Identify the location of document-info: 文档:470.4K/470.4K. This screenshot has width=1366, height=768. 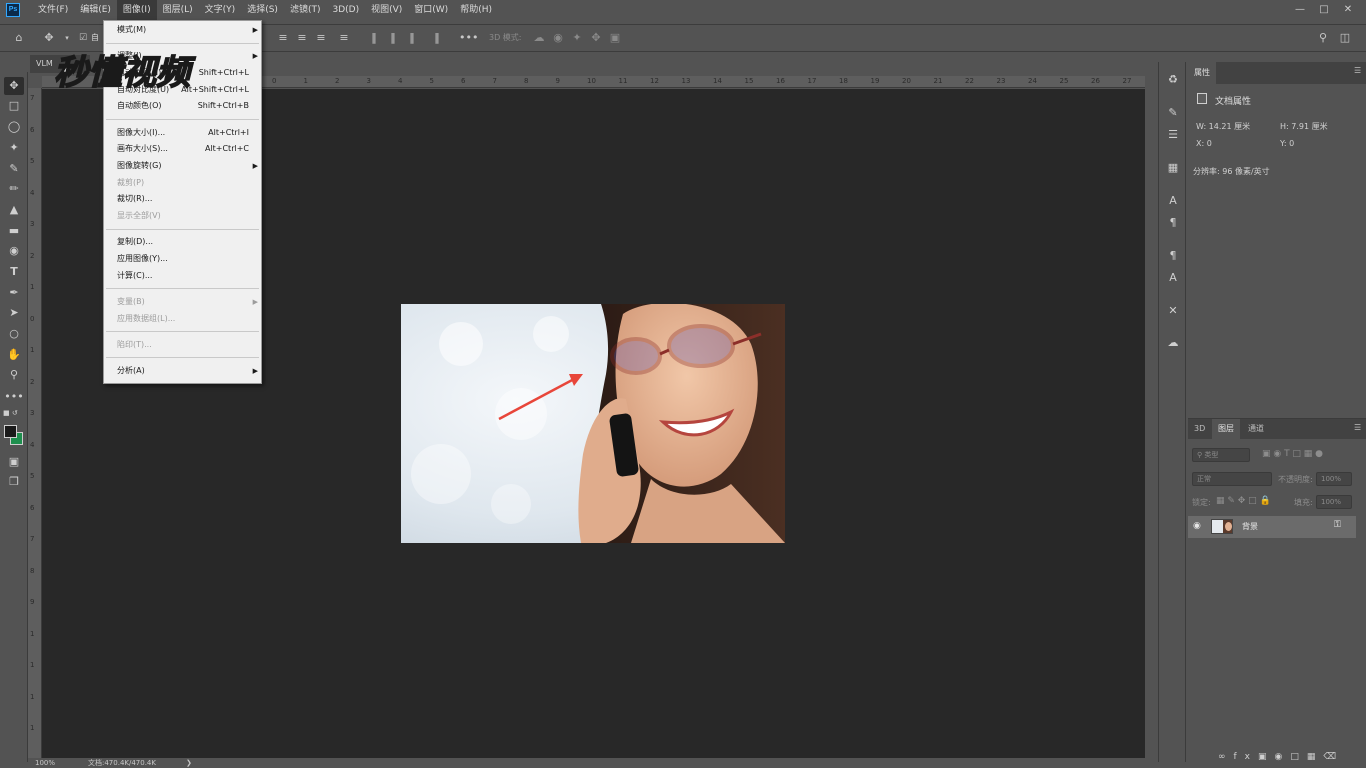
(122, 763).